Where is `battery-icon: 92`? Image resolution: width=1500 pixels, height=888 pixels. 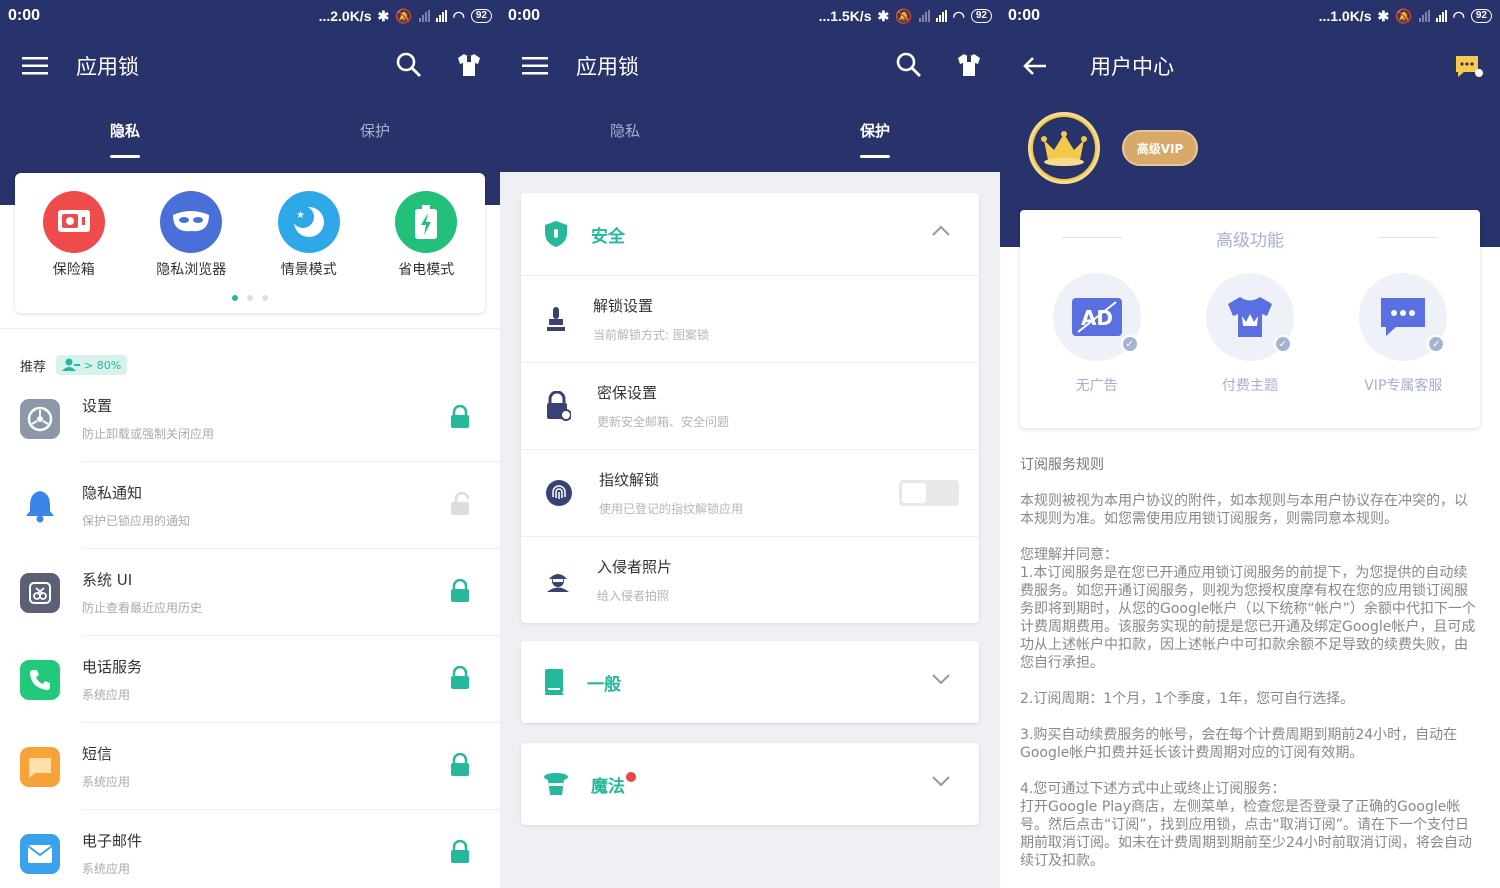
battery-icon: 92 is located at coordinates (481, 16).